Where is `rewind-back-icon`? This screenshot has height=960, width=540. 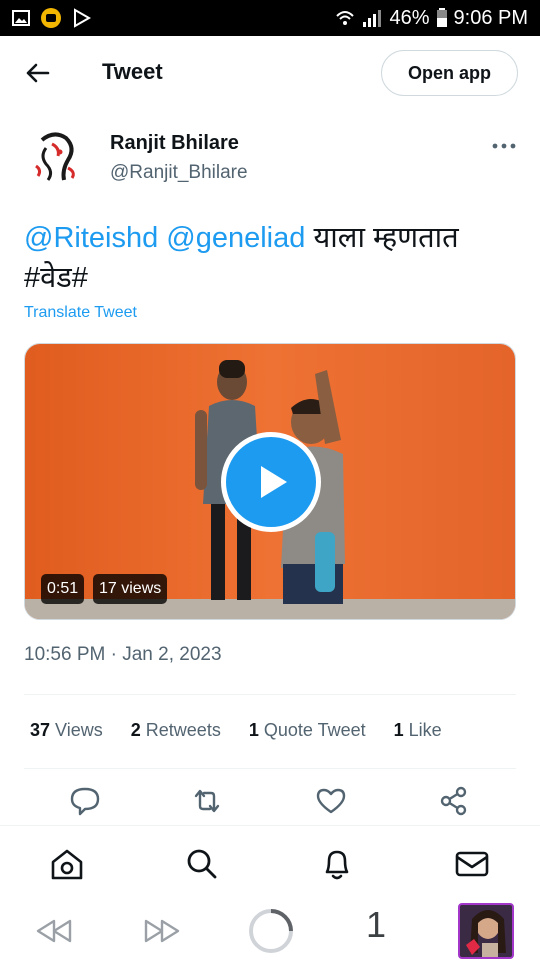 rewind-back-icon is located at coordinates (54, 931).